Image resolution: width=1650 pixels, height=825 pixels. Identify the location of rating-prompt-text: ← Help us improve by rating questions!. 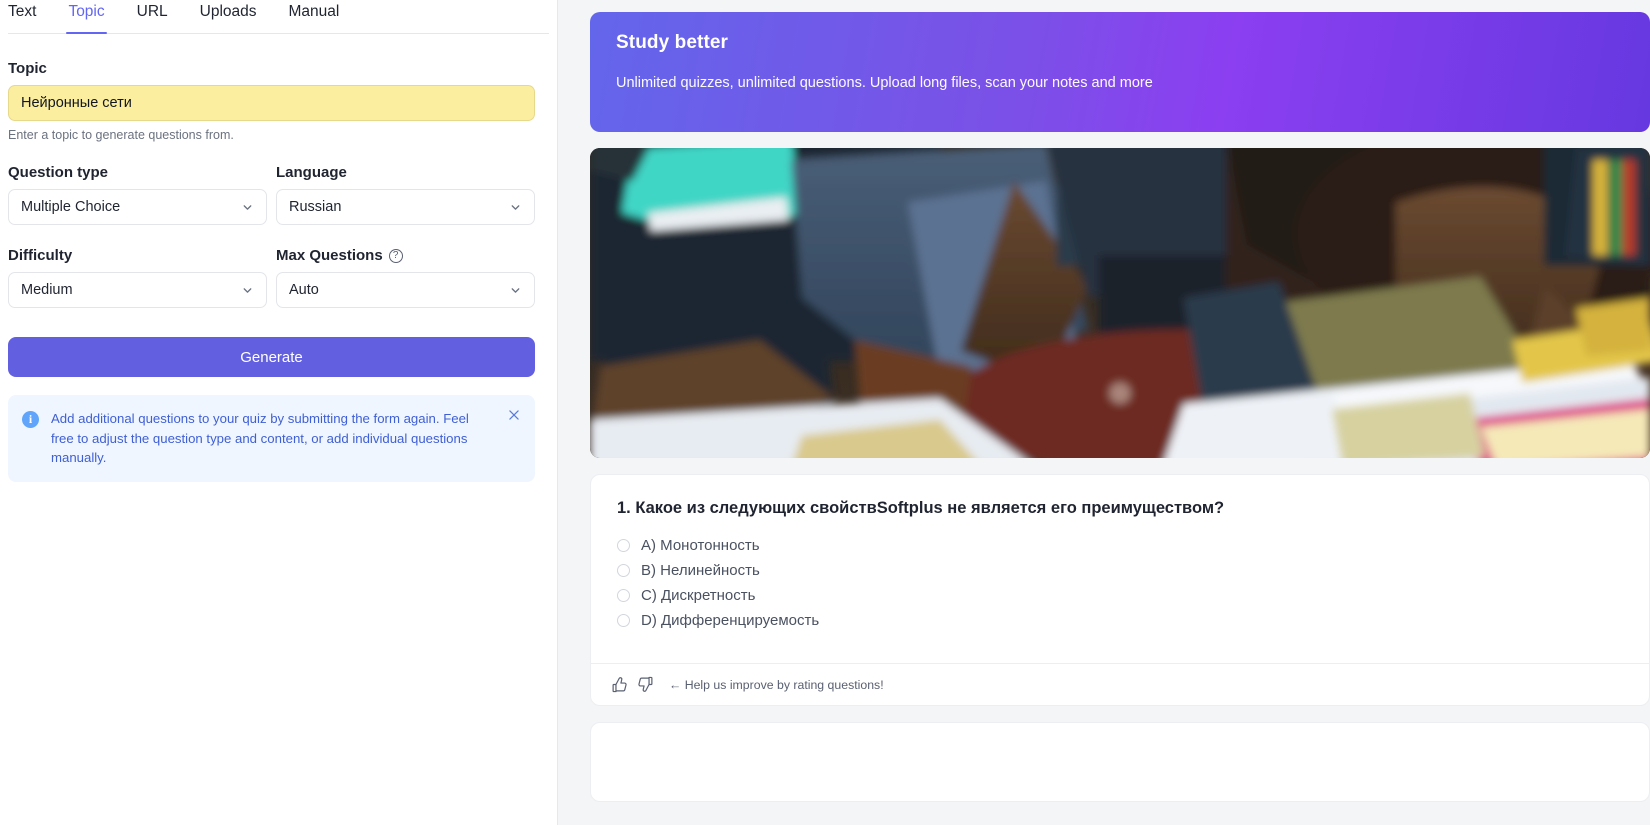
(776, 684).